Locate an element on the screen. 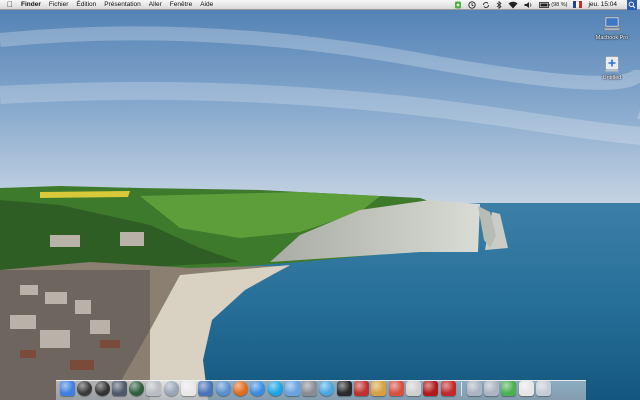 Image resolution: width=640 pixels, height=400 pixels. dock-separator is located at coordinates (461, 389).